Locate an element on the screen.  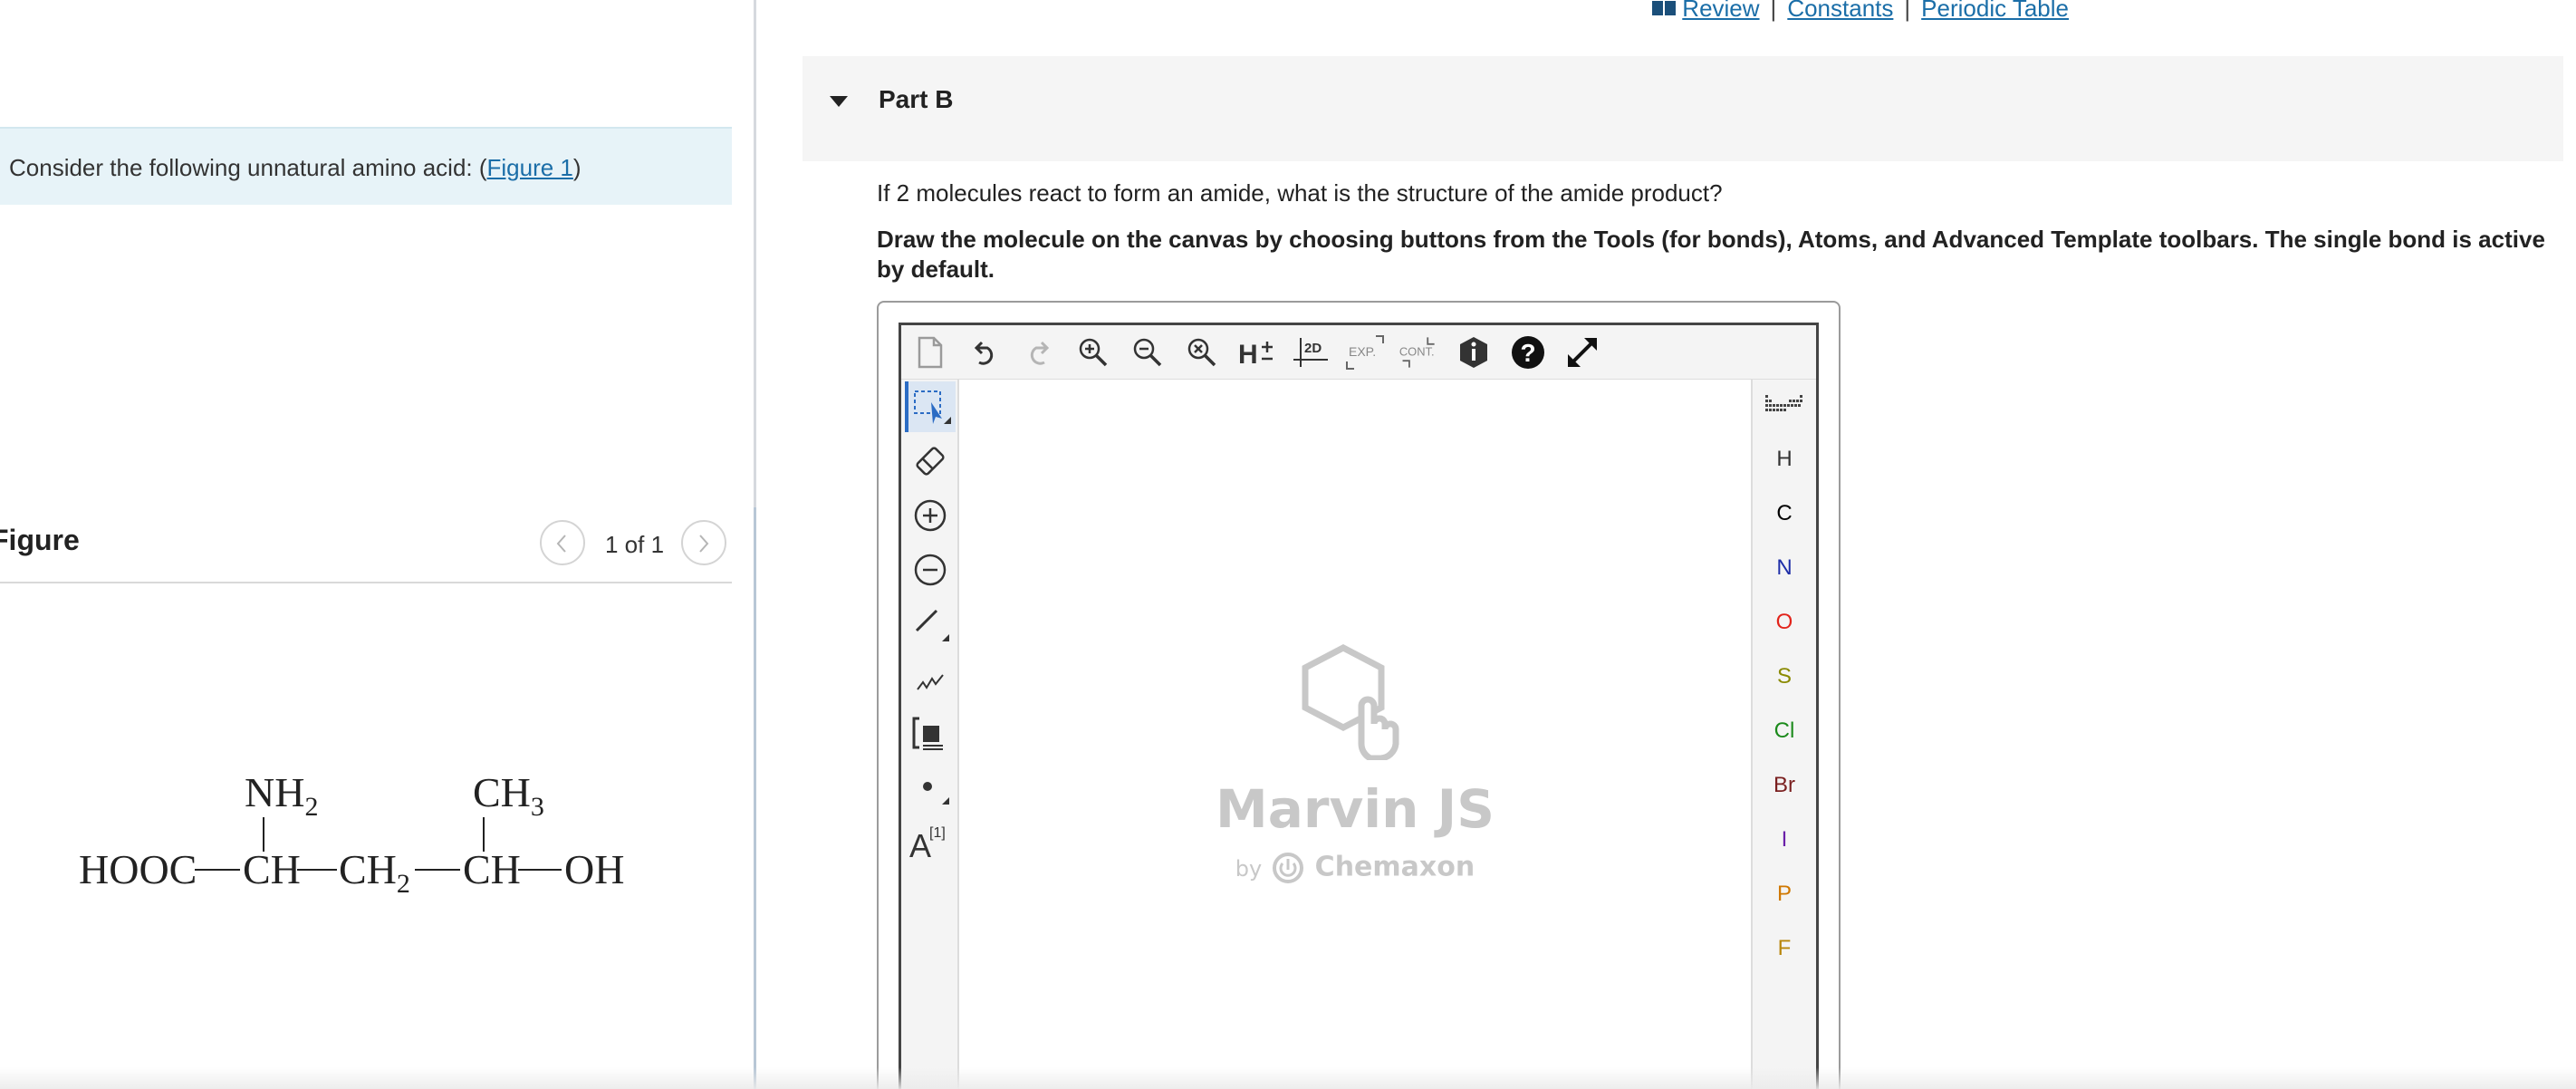
atom-button-n: N is located at coordinates (1784, 568).